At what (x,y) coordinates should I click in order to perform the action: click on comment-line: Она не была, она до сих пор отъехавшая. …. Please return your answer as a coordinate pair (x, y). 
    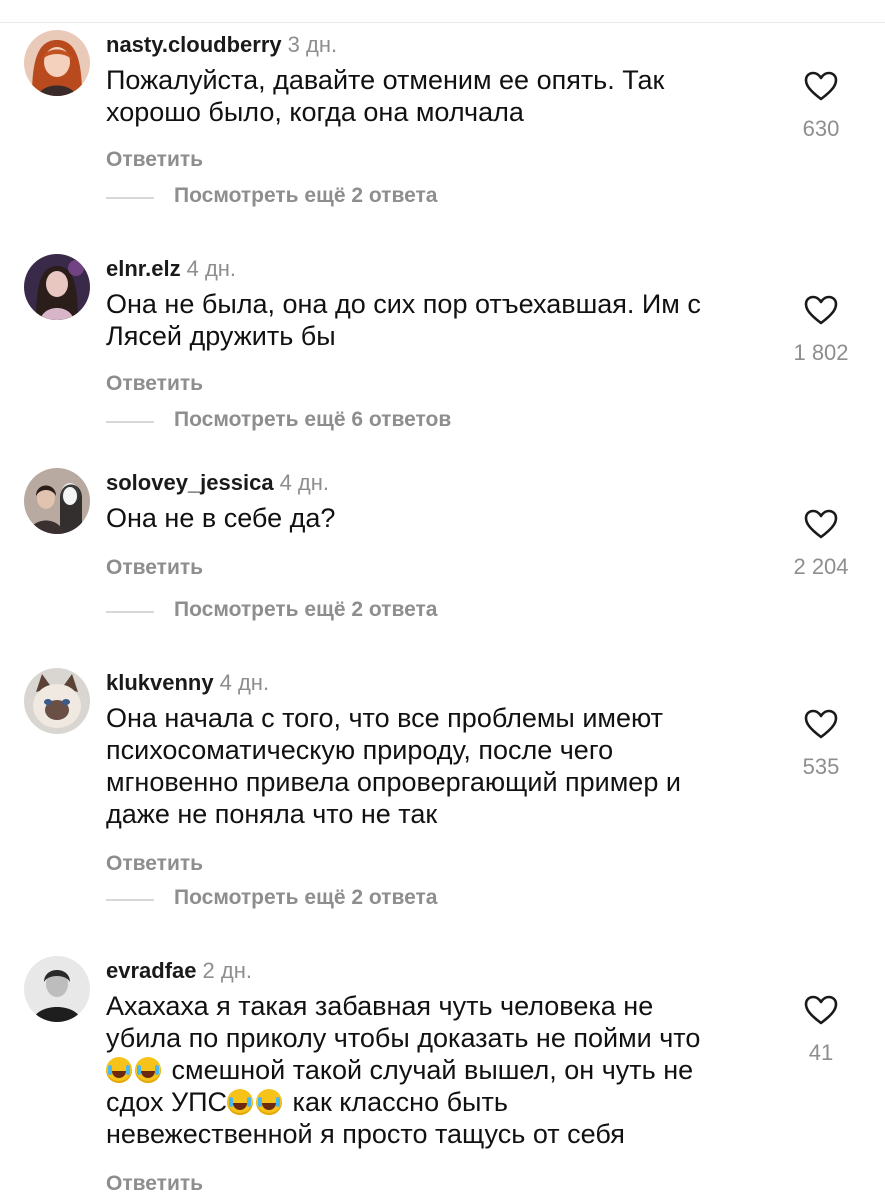
    Looking at the image, I should click on (403, 304).